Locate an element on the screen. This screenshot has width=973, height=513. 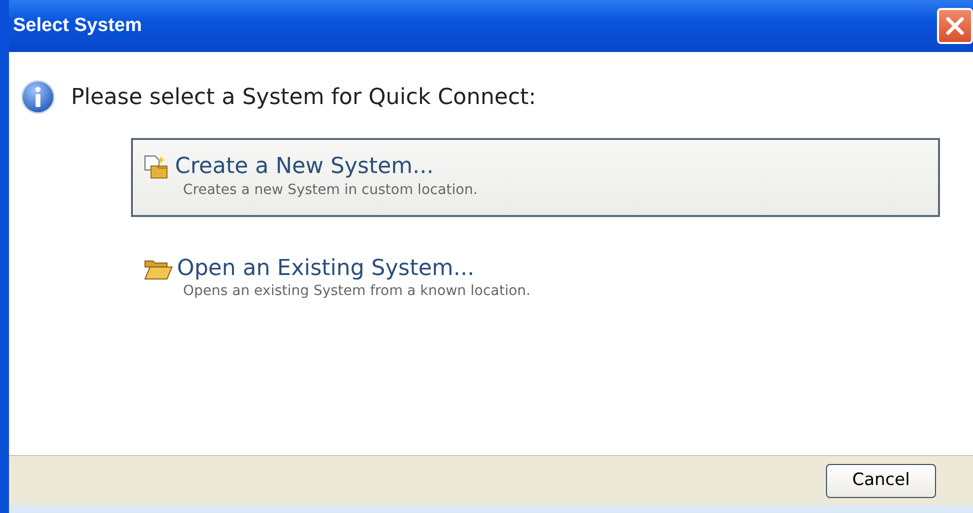
cancel-button: Cancel is located at coordinates (881, 481).